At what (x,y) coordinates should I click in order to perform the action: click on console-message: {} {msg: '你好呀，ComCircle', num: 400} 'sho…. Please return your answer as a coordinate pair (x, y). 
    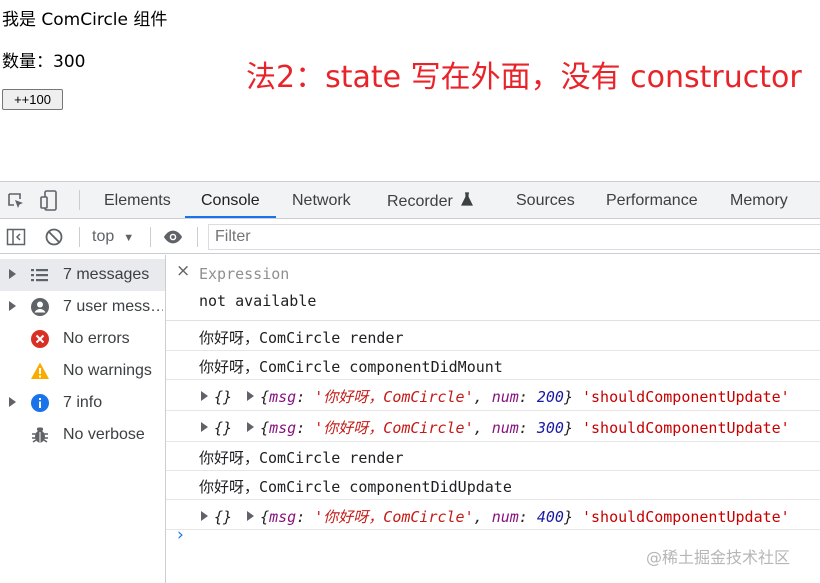
    Looking at the image, I should click on (493, 515).